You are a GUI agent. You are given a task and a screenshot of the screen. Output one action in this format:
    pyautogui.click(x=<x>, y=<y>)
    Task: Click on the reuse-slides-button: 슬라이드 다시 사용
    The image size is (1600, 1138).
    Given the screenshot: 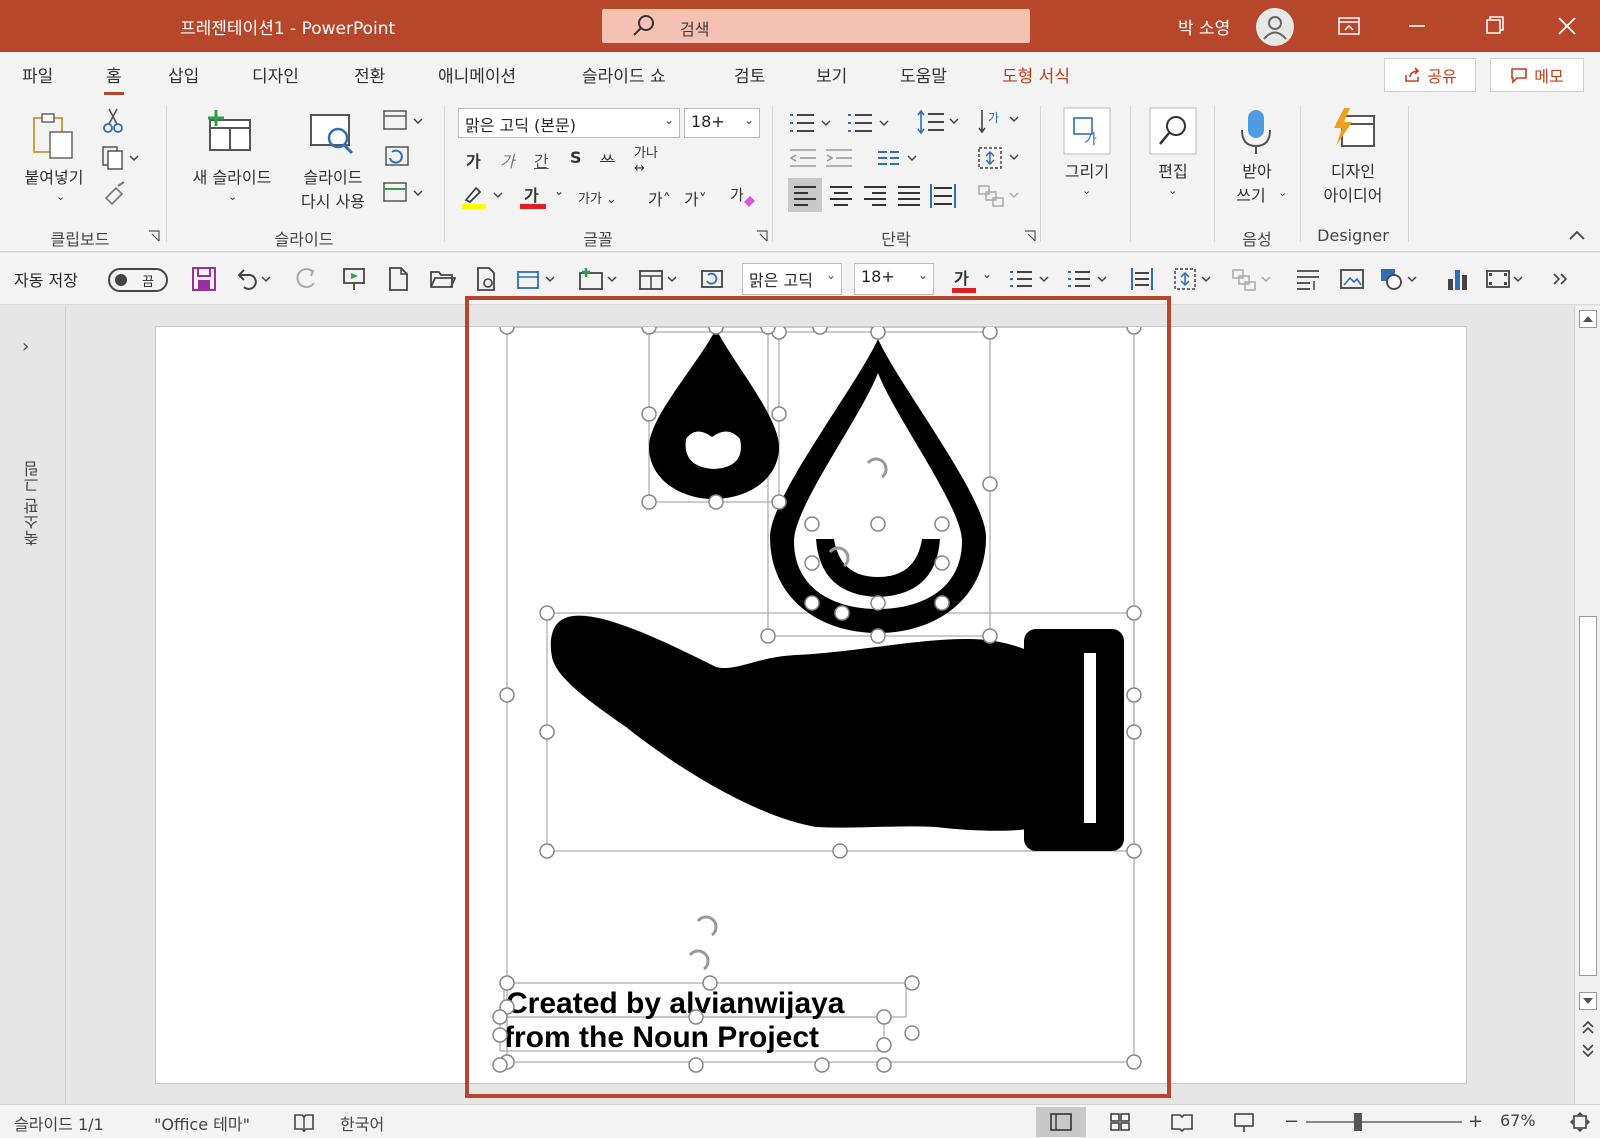 What is the action you would take?
    pyautogui.click(x=333, y=160)
    